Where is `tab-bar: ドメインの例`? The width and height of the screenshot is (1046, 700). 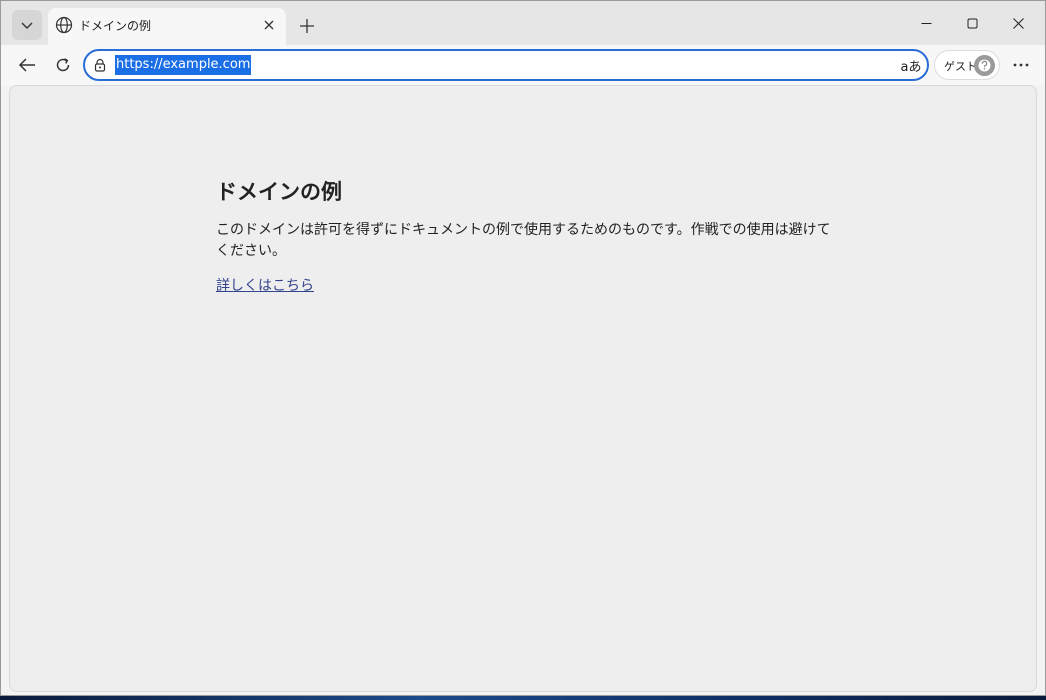 tab-bar: ドメインの例 is located at coordinates (523, 23).